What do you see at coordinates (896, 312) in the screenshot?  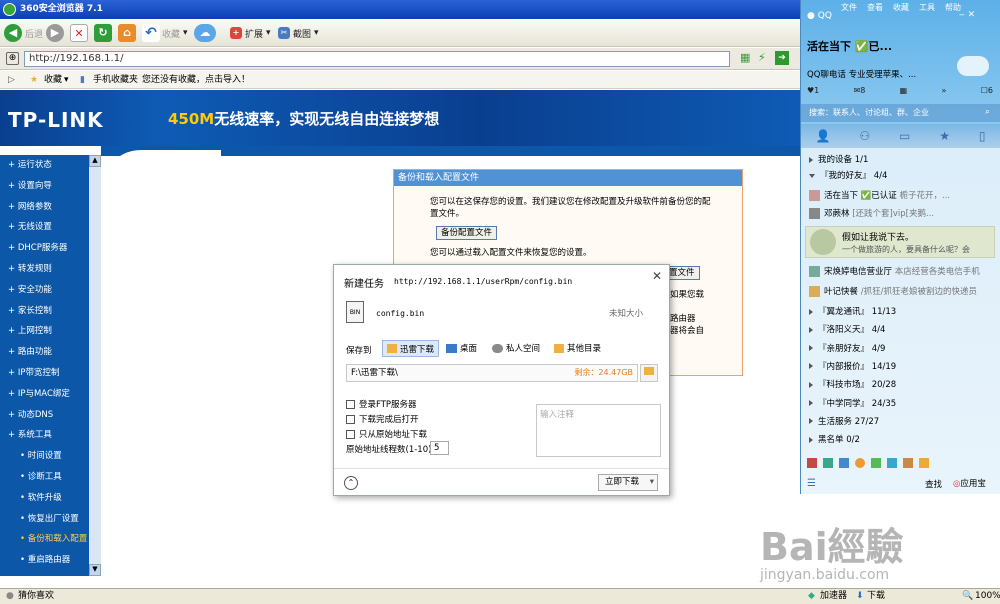 I see `qq-group-row: 『翼龙通讯』 11/13` at bounding box center [896, 312].